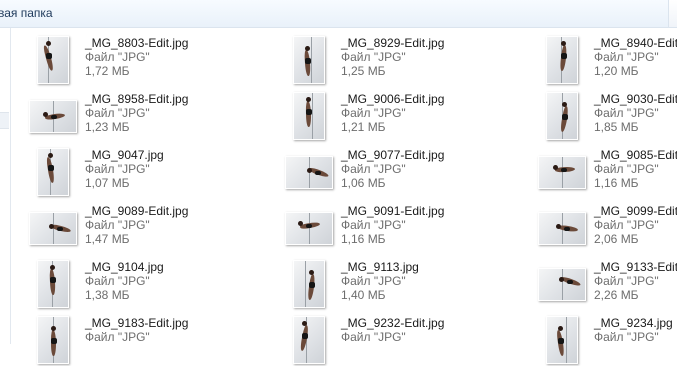 The image size is (677, 366). I want to click on file-name: _MG_9085-Edit.jpg, so click(635, 155).